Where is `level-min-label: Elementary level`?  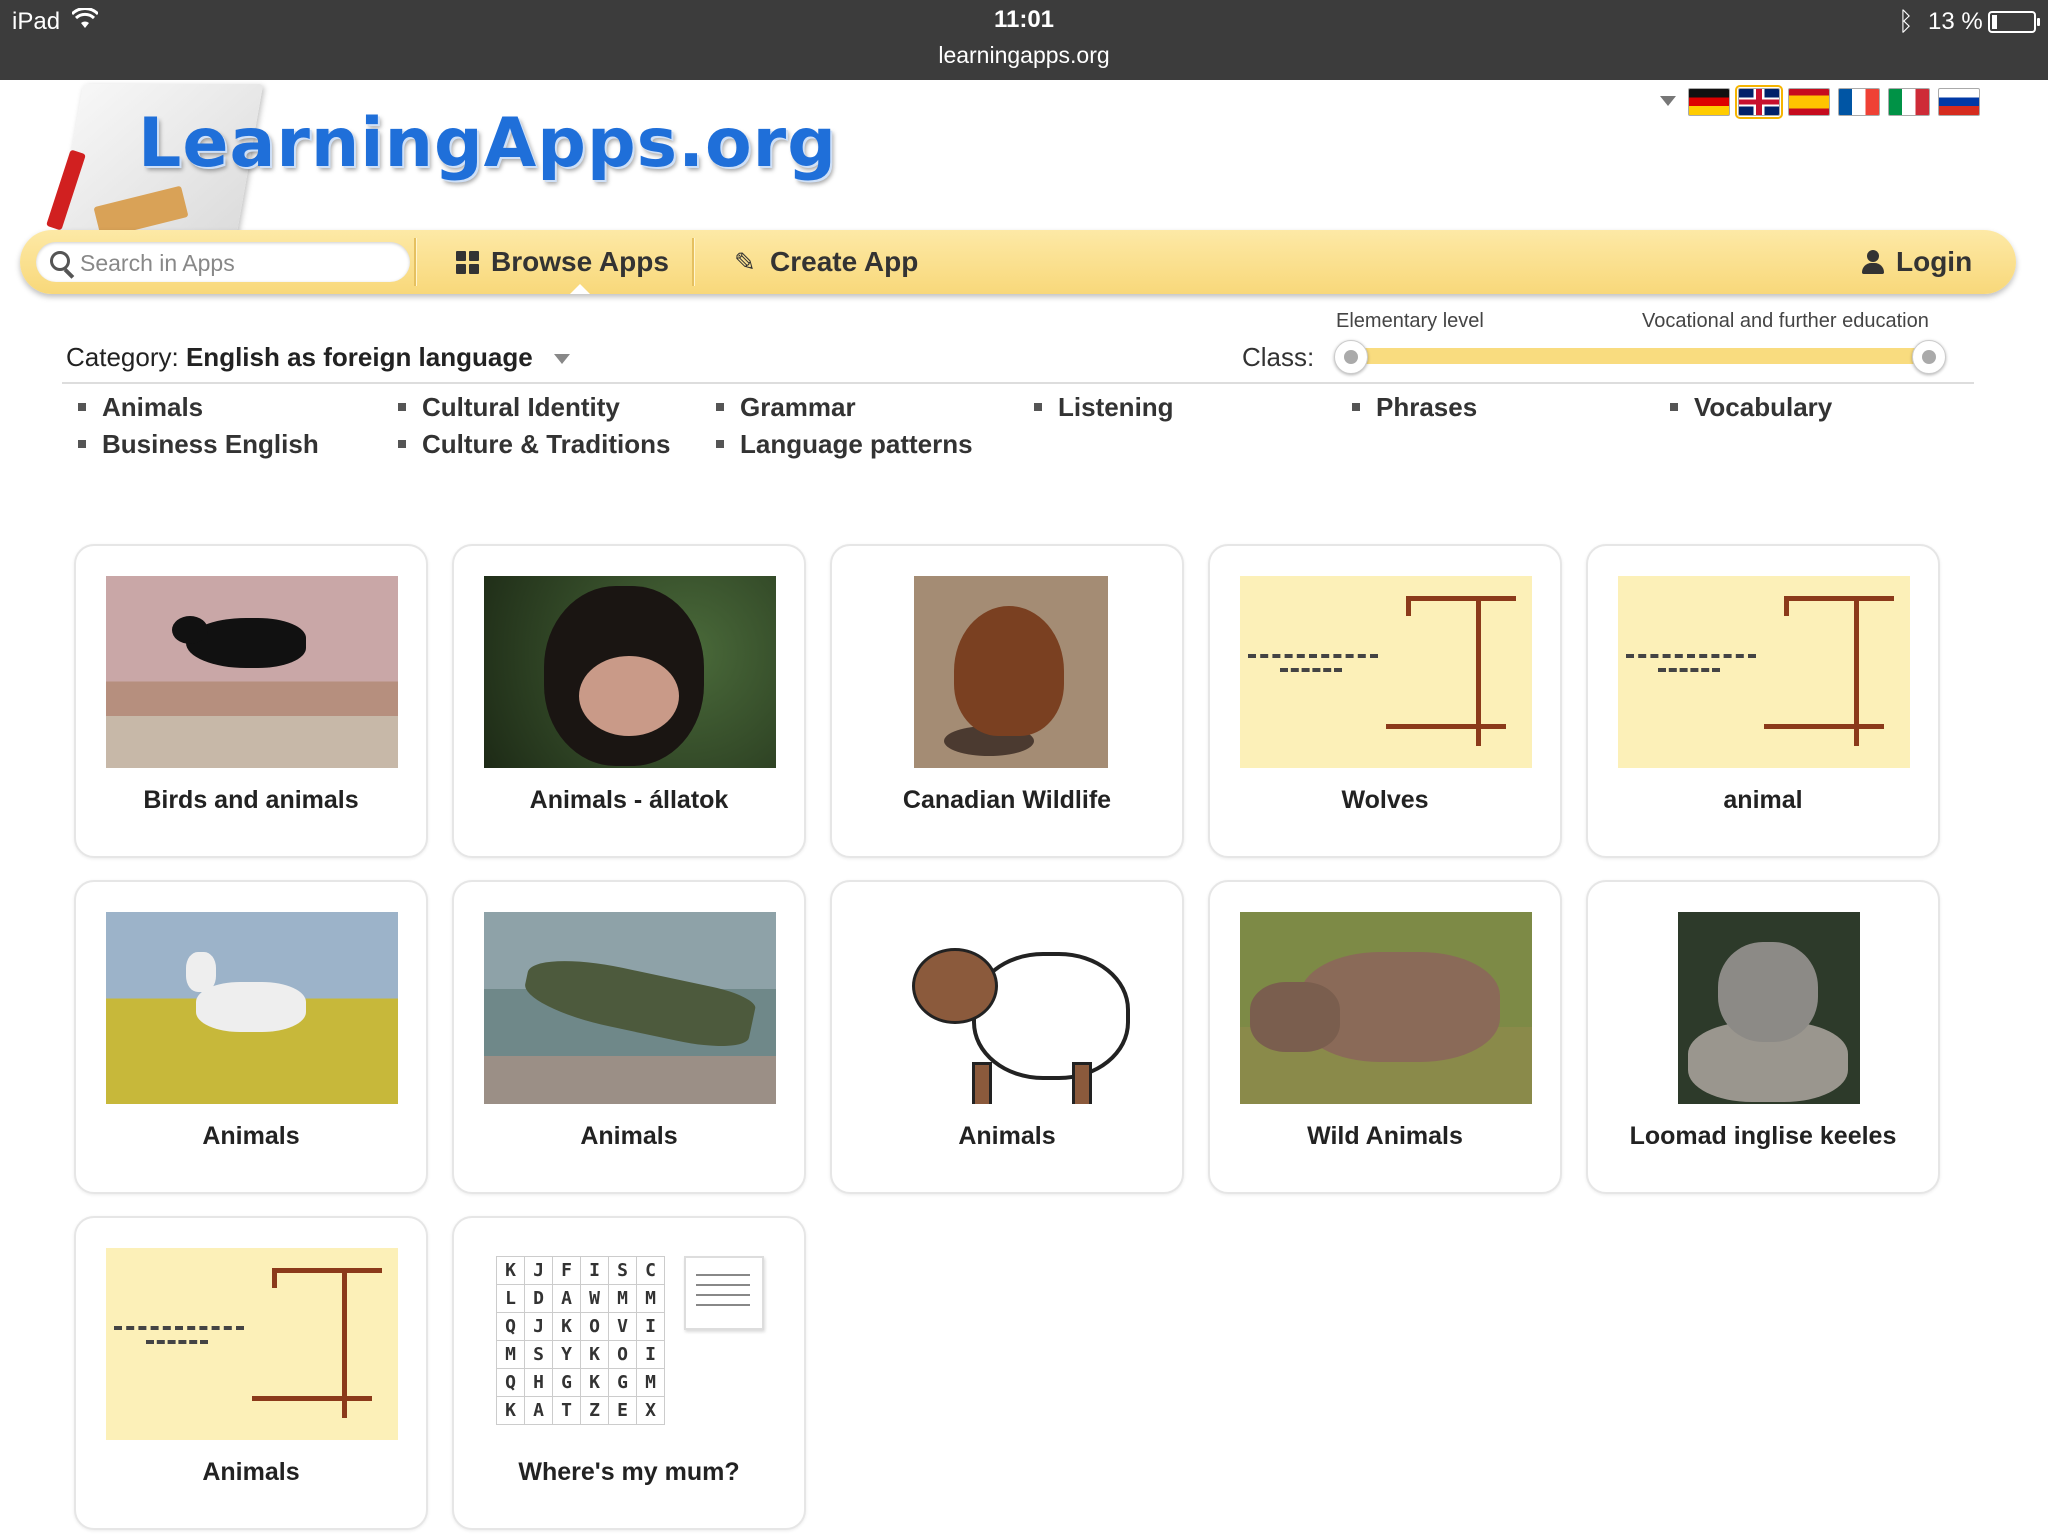
level-min-label: Elementary level is located at coordinates (1410, 321).